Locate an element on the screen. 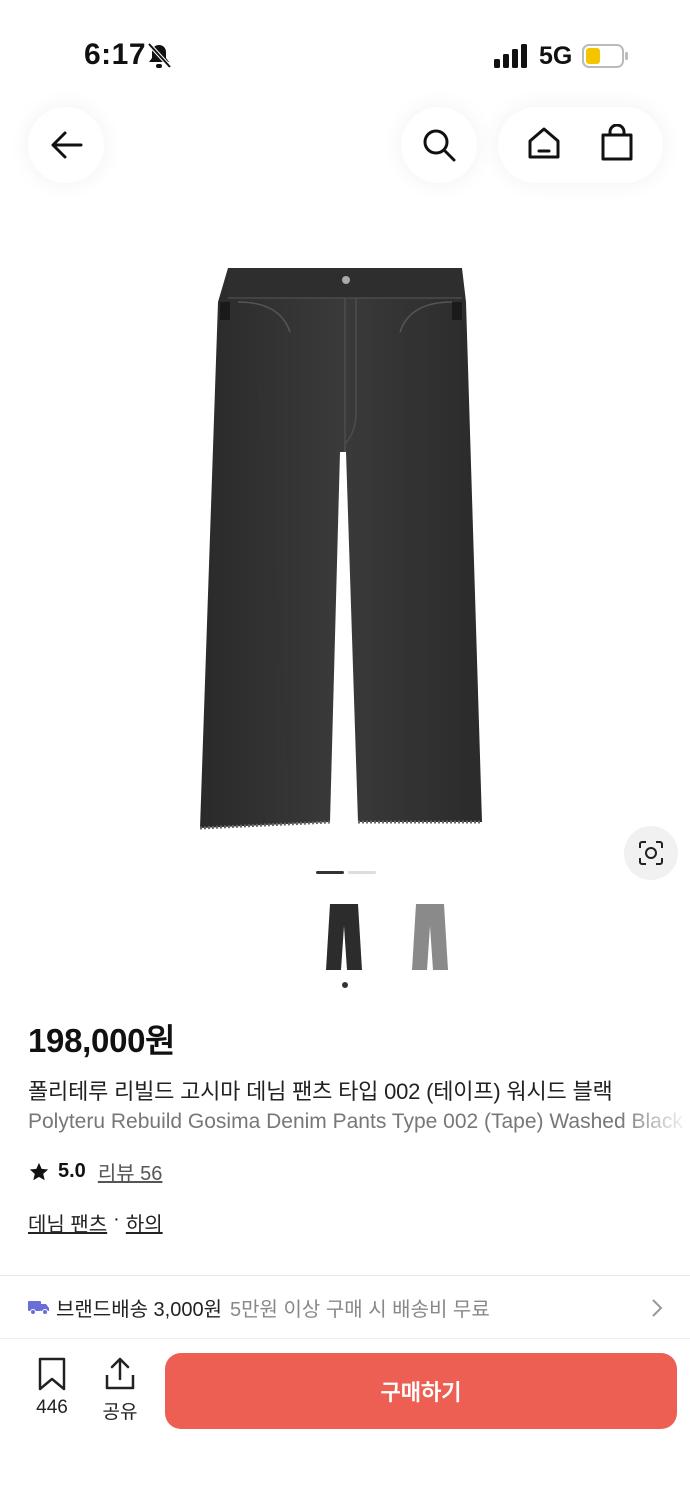  image-pager is located at coordinates (346, 872).